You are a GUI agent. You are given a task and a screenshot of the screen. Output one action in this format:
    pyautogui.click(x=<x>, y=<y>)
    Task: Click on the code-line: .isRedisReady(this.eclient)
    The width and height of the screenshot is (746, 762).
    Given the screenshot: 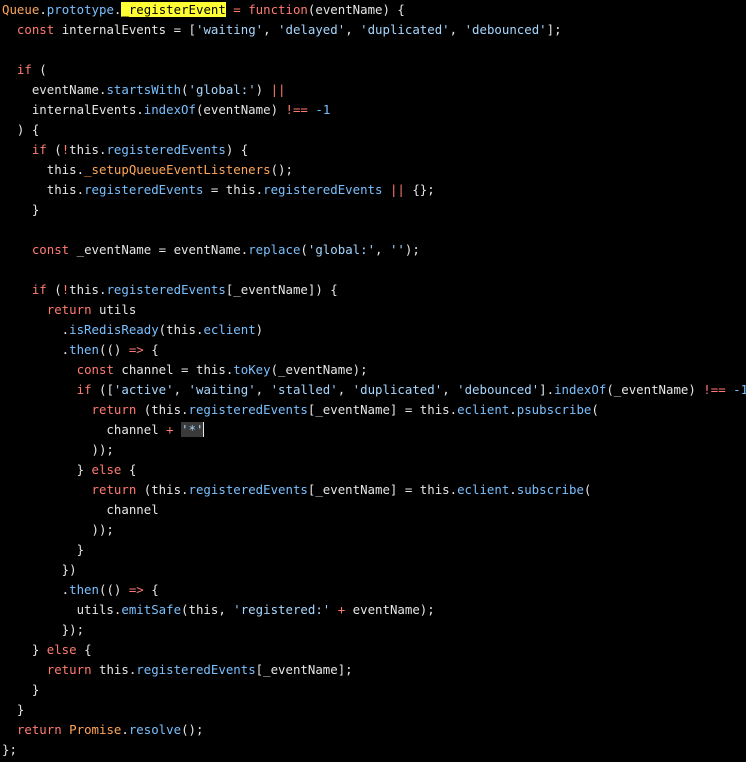 What is the action you would take?
    pyautogui.click(x=374, y=330)
    